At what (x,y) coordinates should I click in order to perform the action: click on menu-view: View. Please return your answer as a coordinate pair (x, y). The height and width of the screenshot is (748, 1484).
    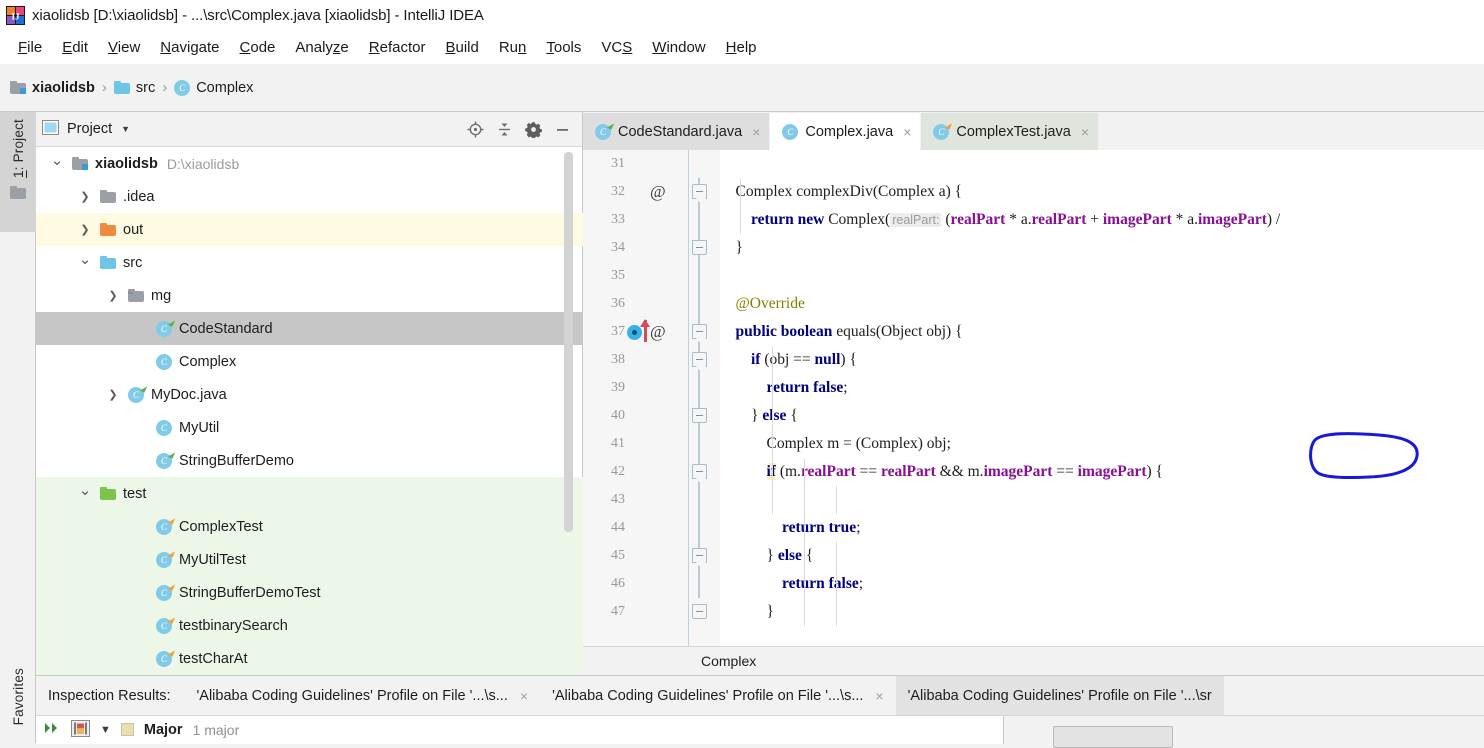
    Looking at the image, I should click on (124, 47).